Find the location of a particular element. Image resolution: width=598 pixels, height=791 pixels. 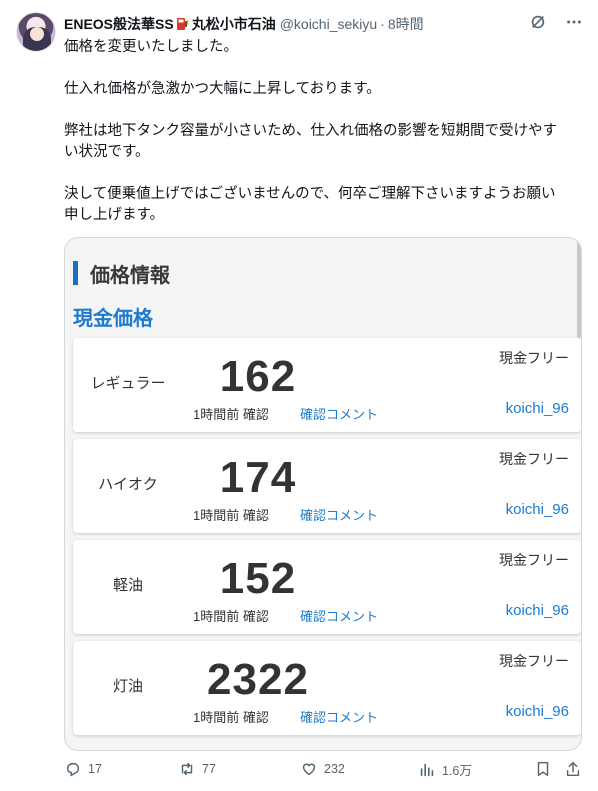

grok-icon is located at coordinates (538, 22).